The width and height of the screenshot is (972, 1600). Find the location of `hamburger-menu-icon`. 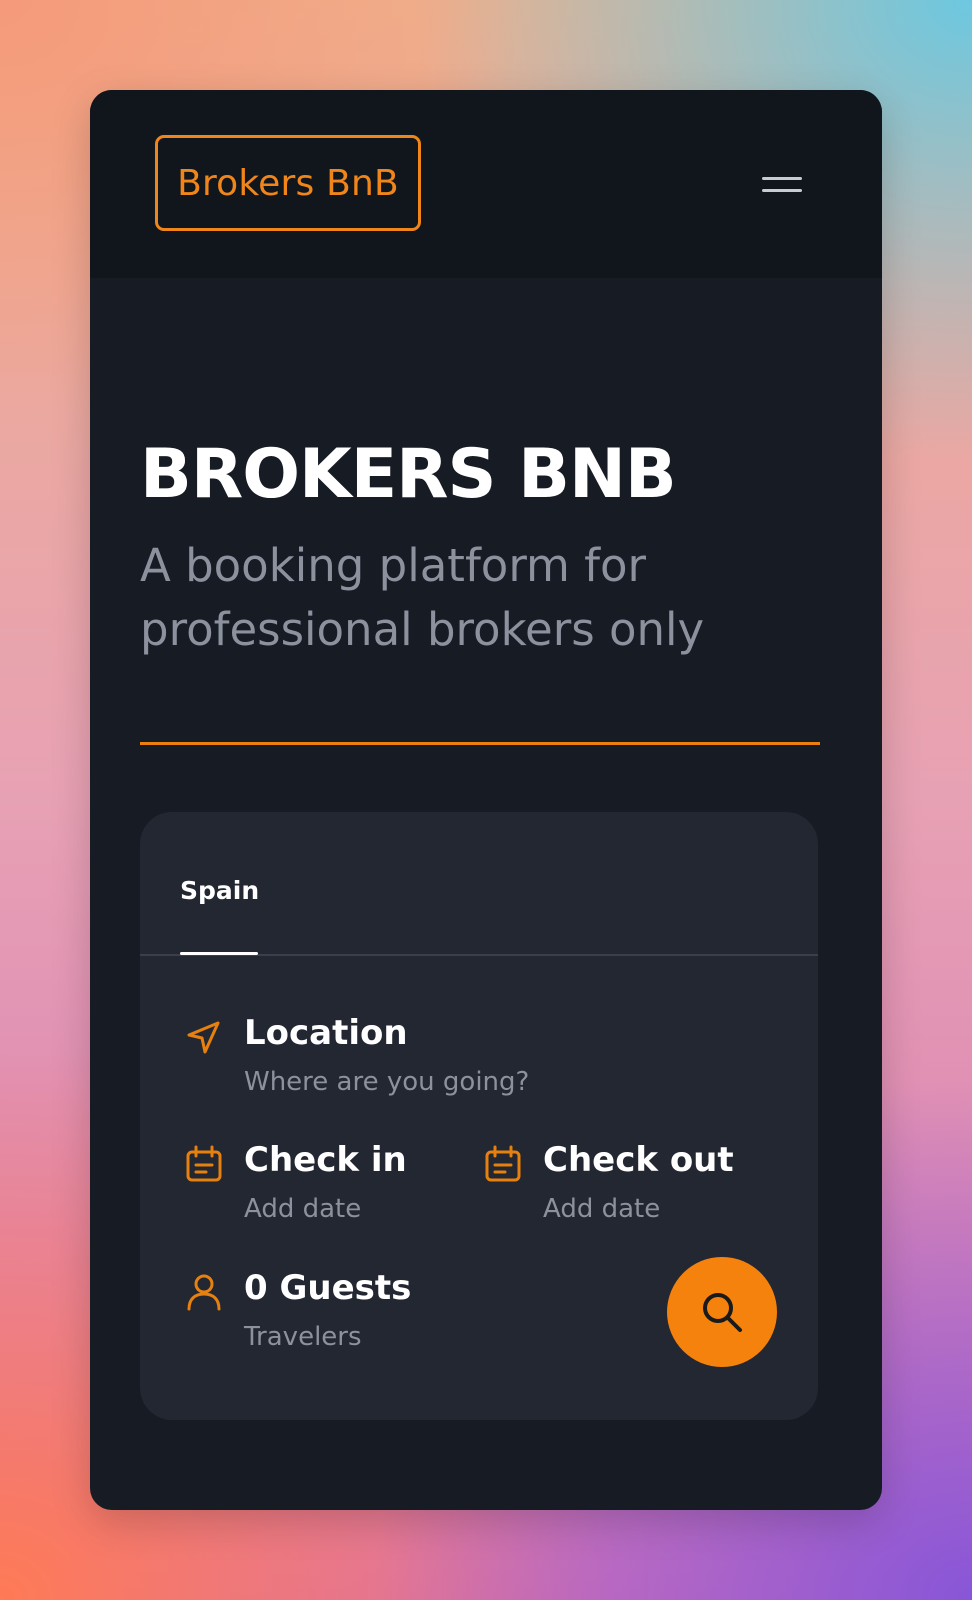

hamburger-menu-icon is located at coordinates (783, 185).